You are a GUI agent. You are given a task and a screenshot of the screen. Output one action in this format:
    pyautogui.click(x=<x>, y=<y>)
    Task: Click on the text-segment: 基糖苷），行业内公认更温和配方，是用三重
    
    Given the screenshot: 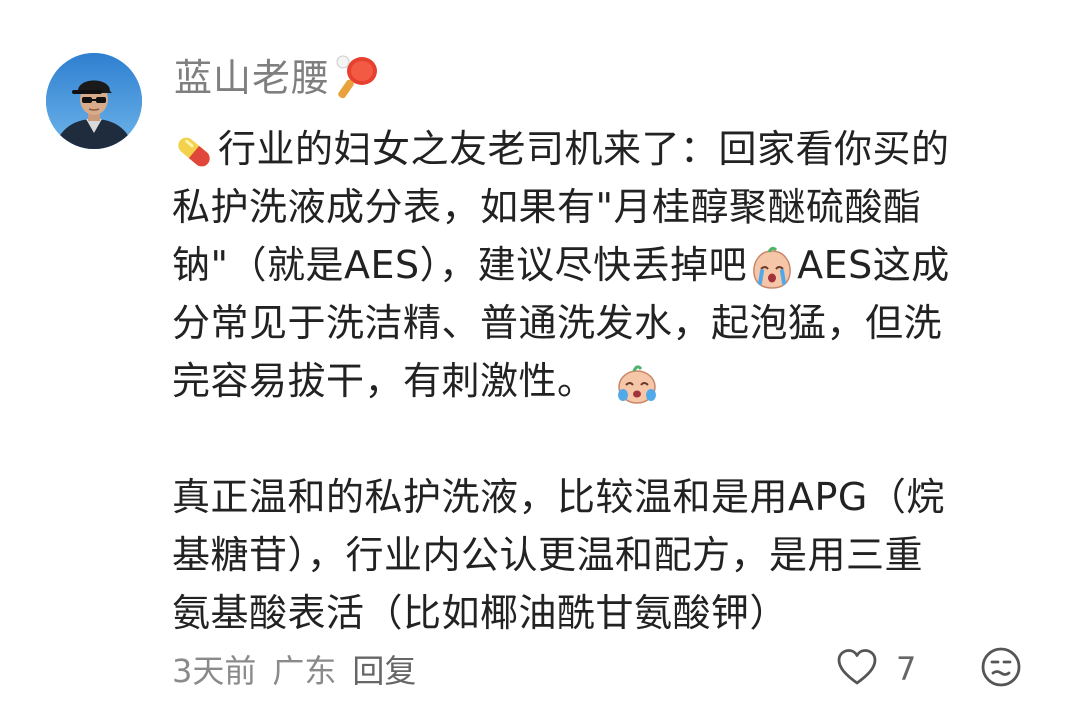 What is the action you would take?
    pyautogui.click(x=548, y=555)
    